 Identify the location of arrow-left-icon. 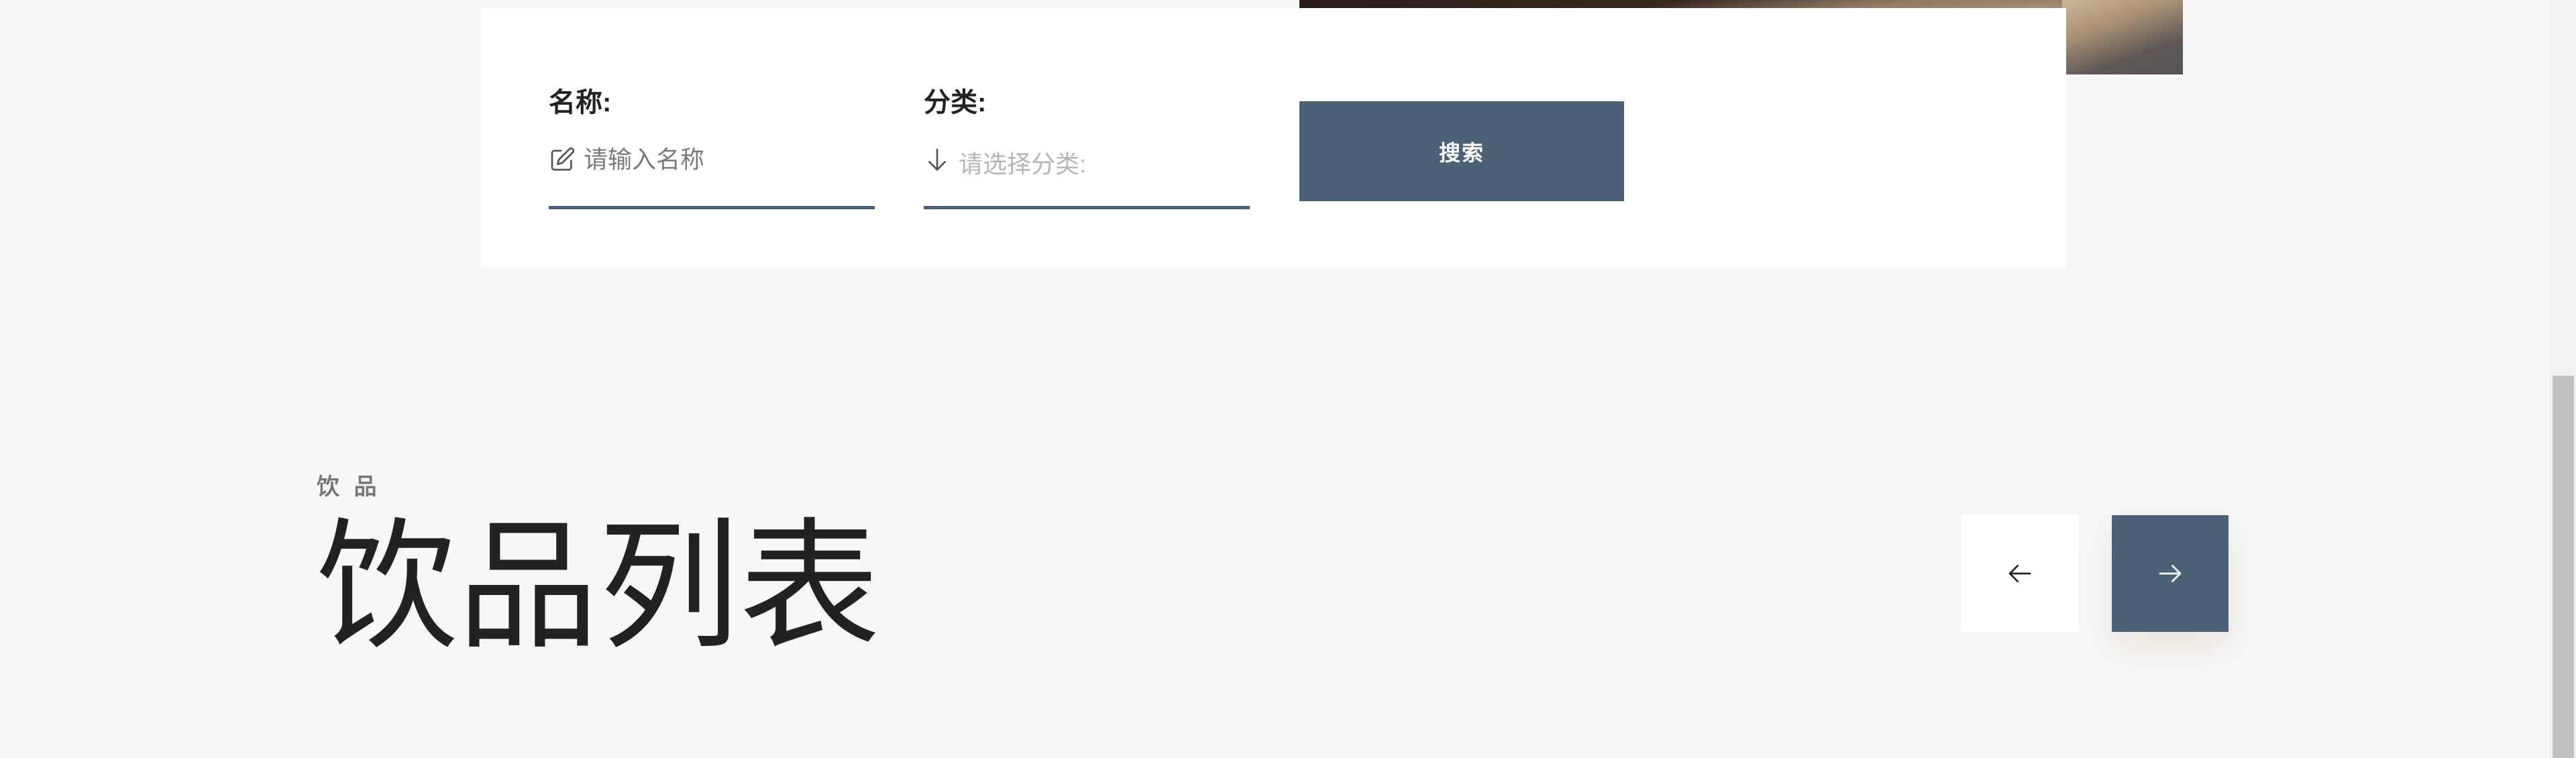
(2019, 573).